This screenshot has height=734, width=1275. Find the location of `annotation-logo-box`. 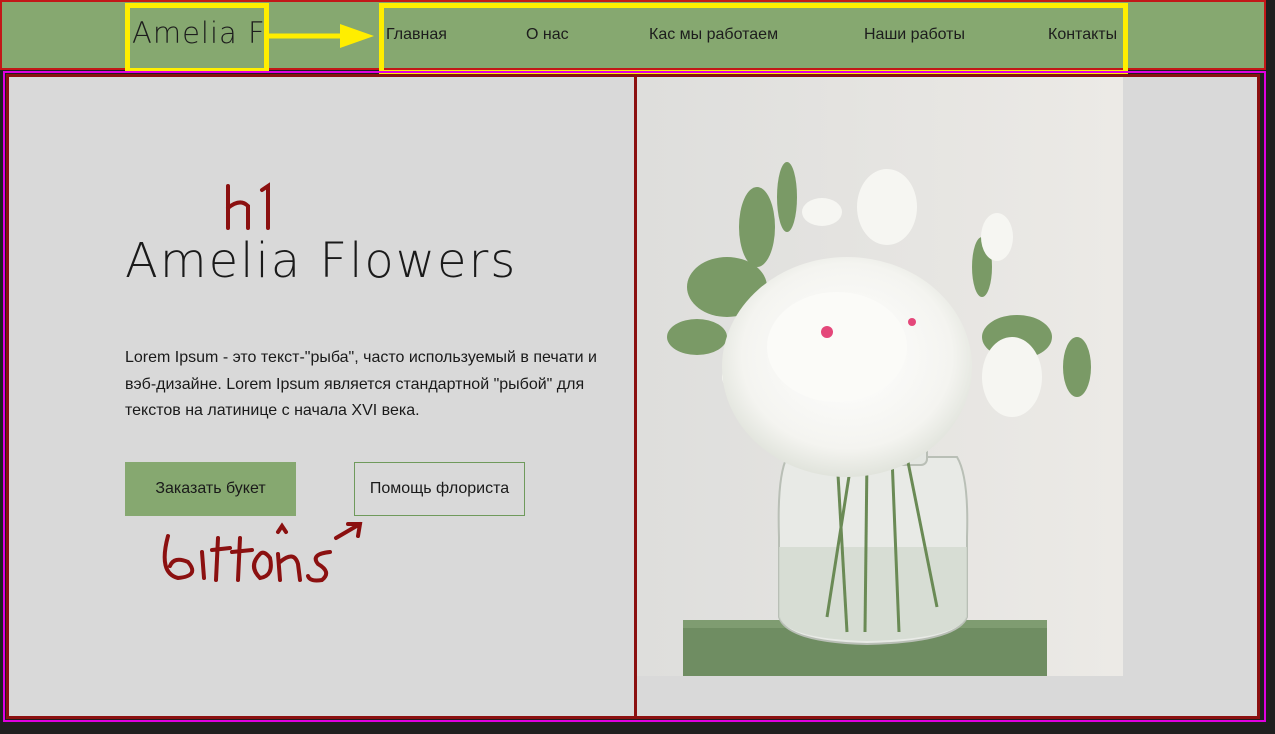

annotation-logo-box is located at coordinates (197, 38).